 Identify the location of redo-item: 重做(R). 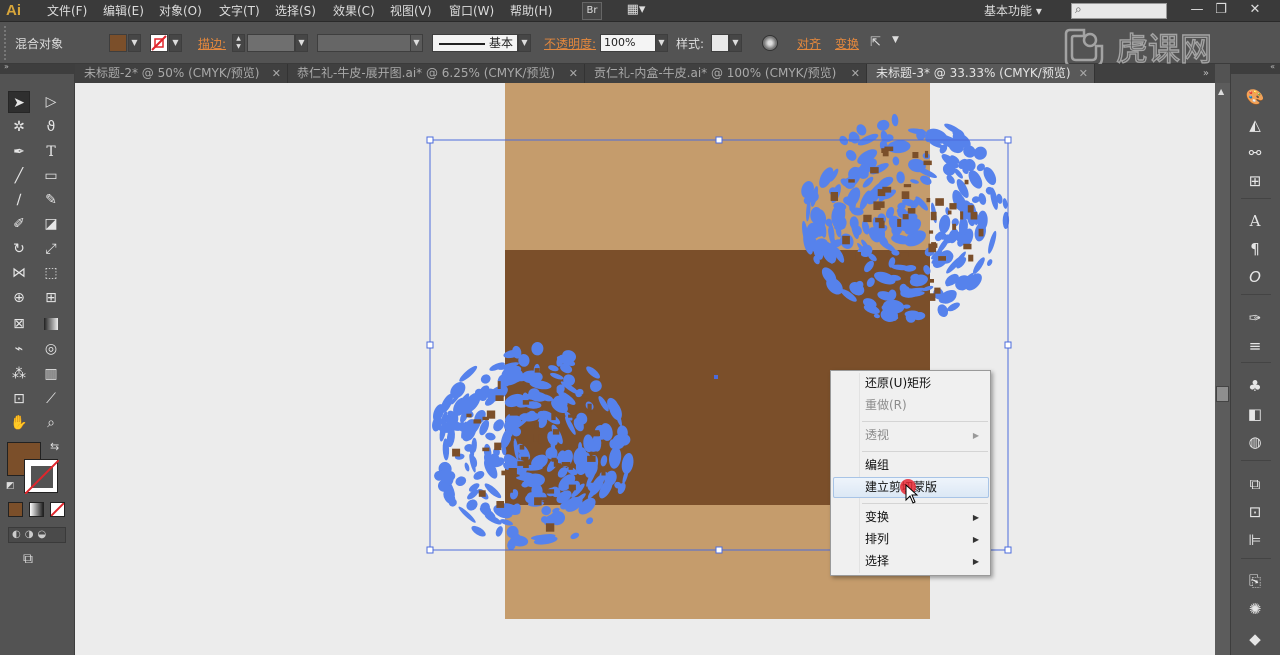
(910, 405).